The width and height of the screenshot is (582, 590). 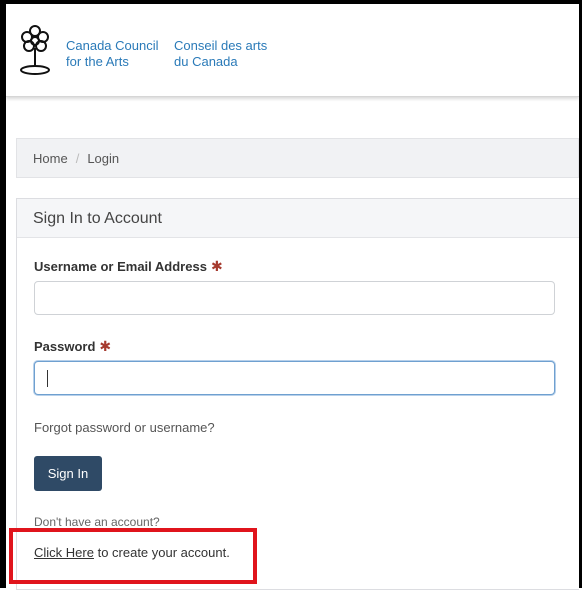 I want to click on text-caret, so click(x=47, y=378).